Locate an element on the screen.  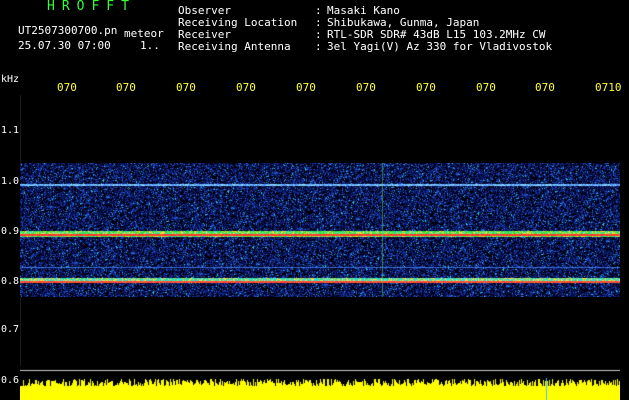
freq-tick: 0.7 is located at coordinates (10, 329).